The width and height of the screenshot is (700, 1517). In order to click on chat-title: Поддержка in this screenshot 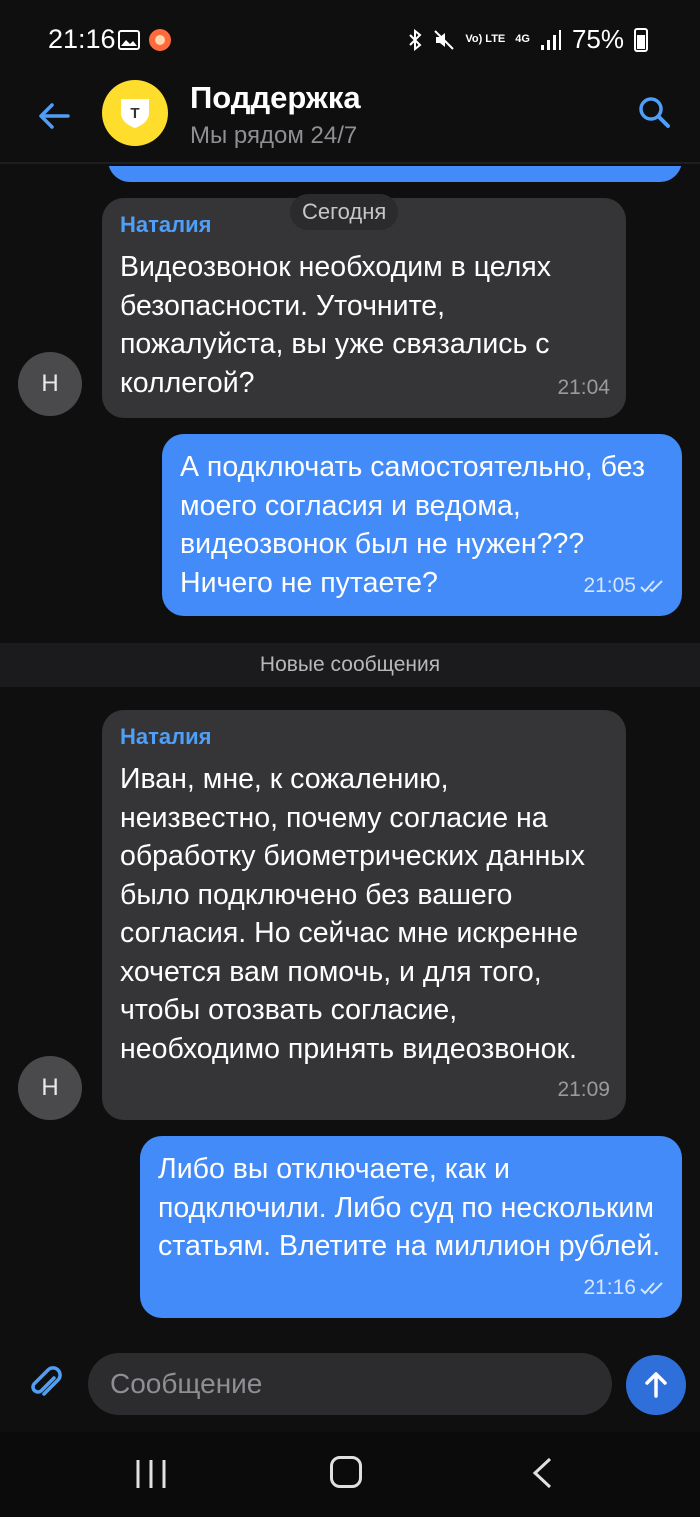, I will do `click(275, 97)`.